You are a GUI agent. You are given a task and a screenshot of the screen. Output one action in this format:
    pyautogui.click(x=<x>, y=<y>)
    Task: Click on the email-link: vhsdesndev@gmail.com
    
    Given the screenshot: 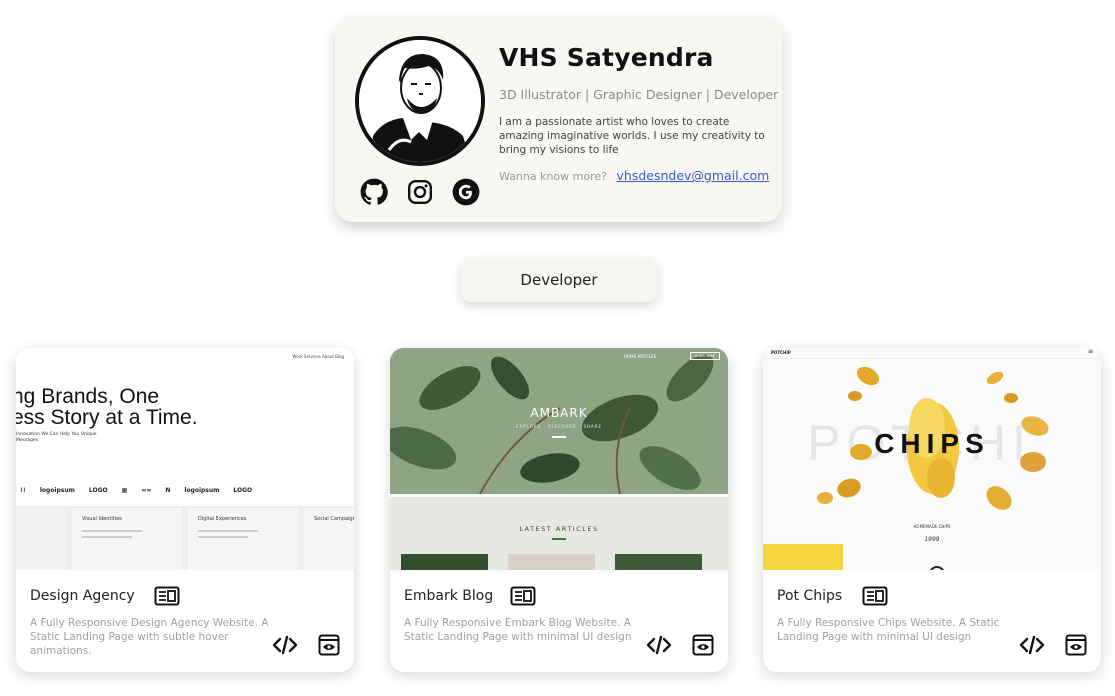 What is the action you would take?
    pyautogui.click(x=693, y=175)
    